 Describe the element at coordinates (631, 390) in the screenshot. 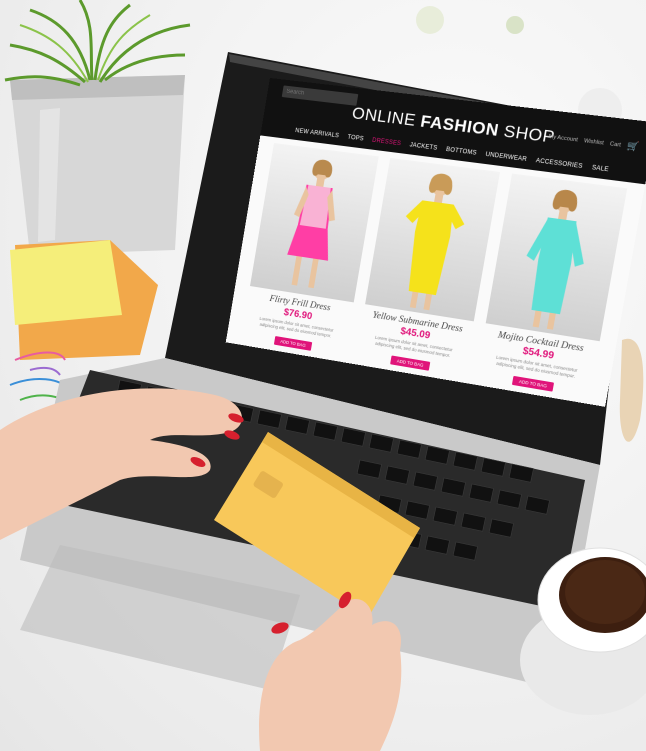

I see `shell-decor` at that location.